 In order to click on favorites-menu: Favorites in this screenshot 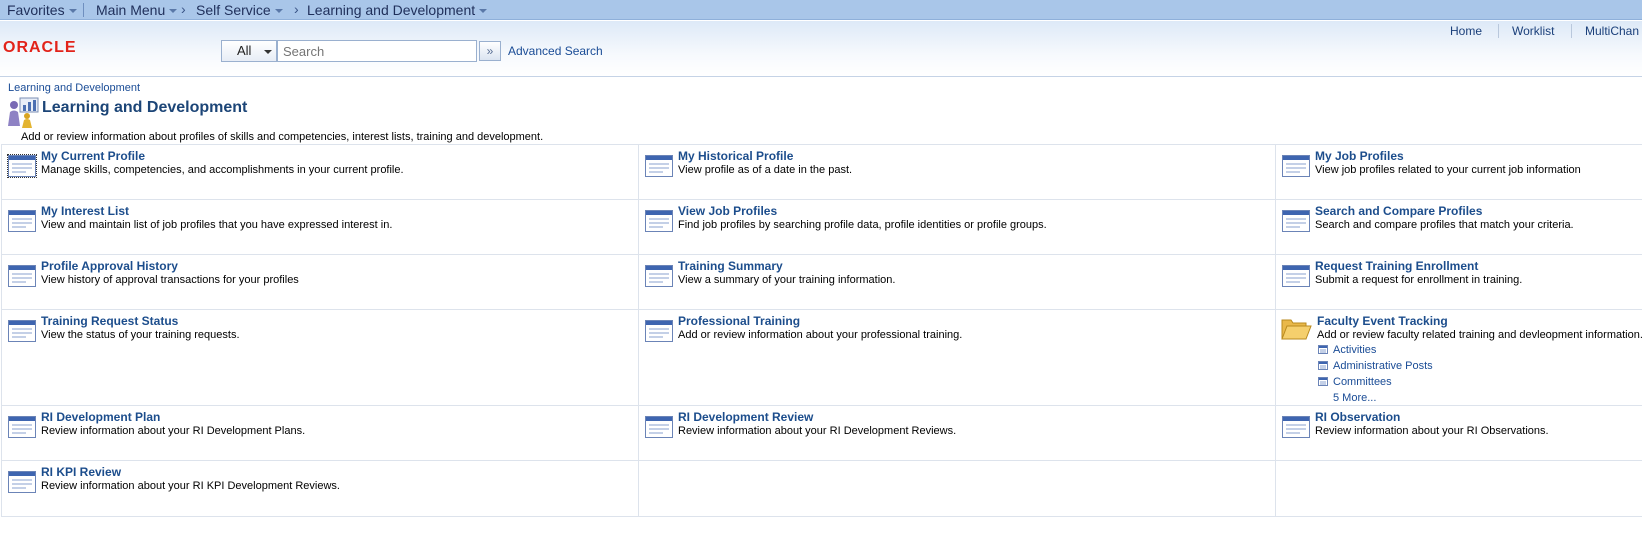, I will do `click(42, 10)`.